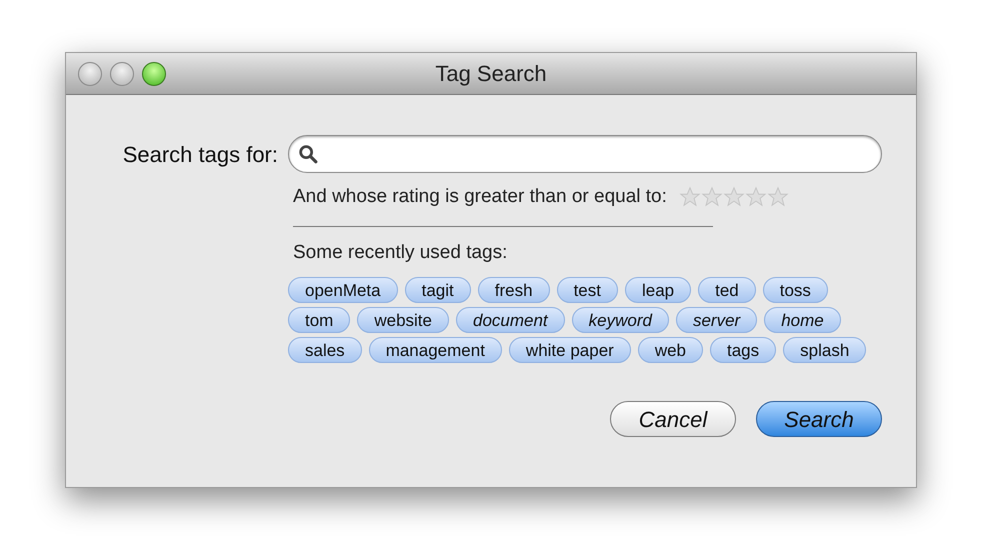 The height and width of the screenshot is (558, 1000). Describe the element at coordinates (795, 290) in the screenshot. I see `tag-chip: toss` at that location.